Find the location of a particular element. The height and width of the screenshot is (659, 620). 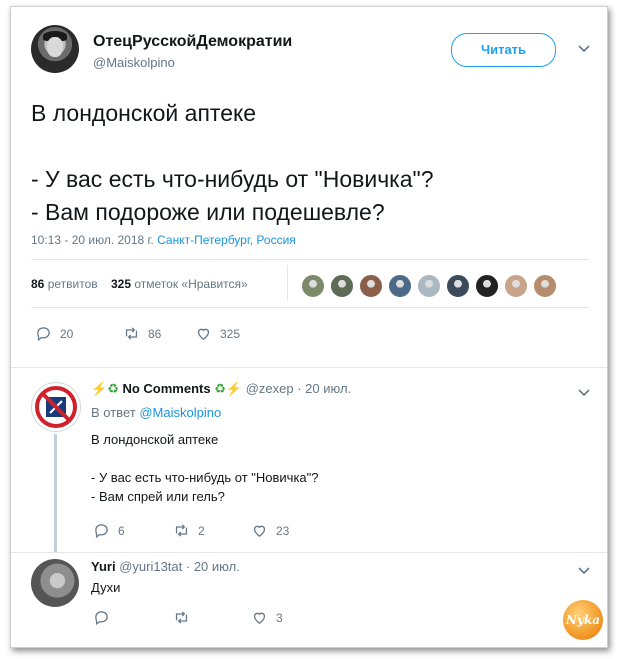

retweet-action is located at coordinates (185, 617).